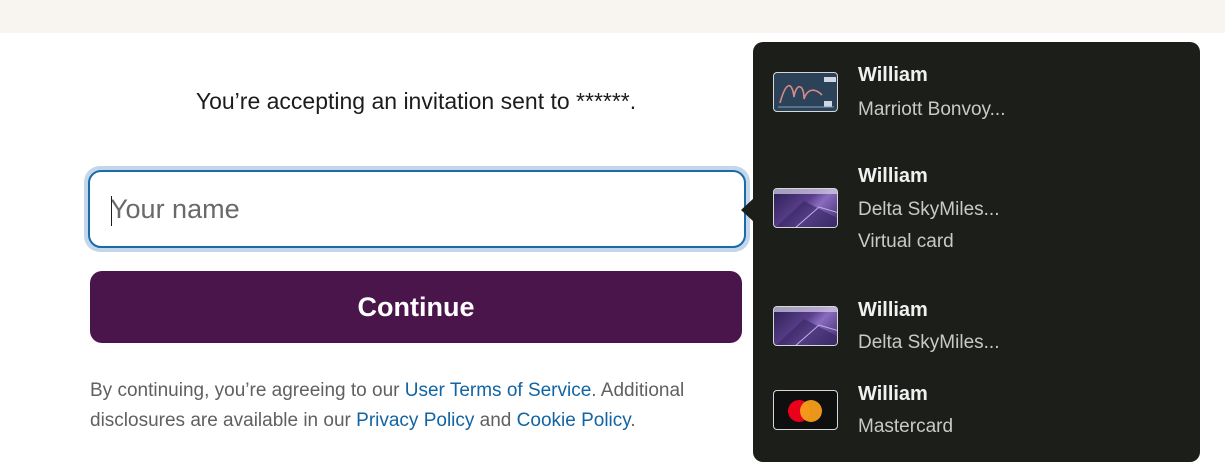  What do you see at coordinates (415, 420) in the screenshot?
I see `privacy-policy-link: Privacy Policy` at bounding box center [415, 420].